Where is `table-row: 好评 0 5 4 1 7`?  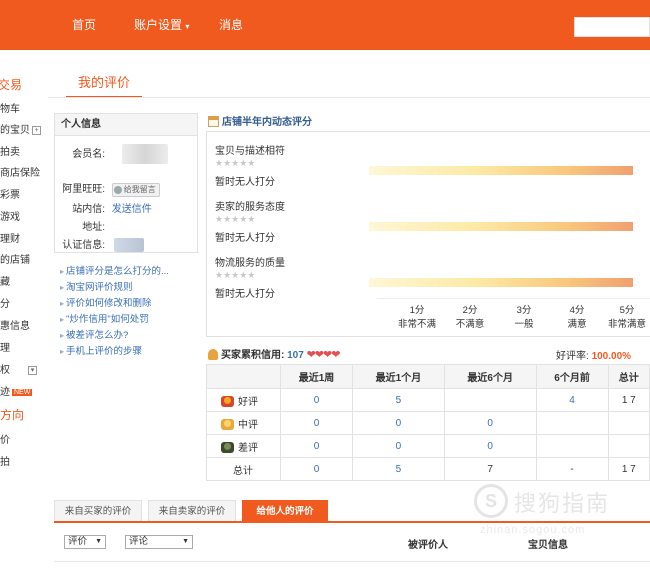 table-row: 好评 0 5 4 1 7 is located at coordinates (428, 400).